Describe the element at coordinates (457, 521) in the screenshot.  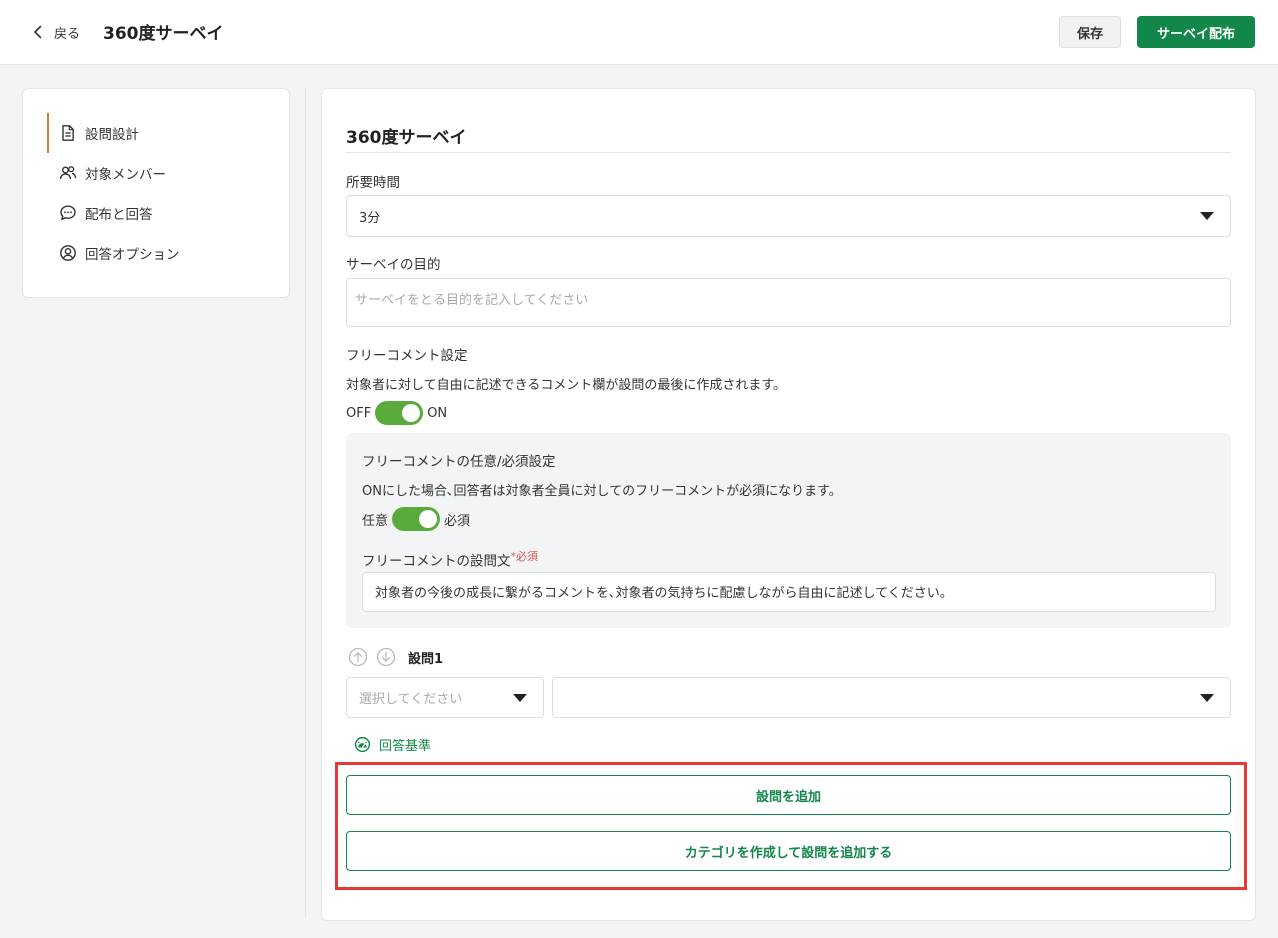
I see `required-label: 必須` at that location.